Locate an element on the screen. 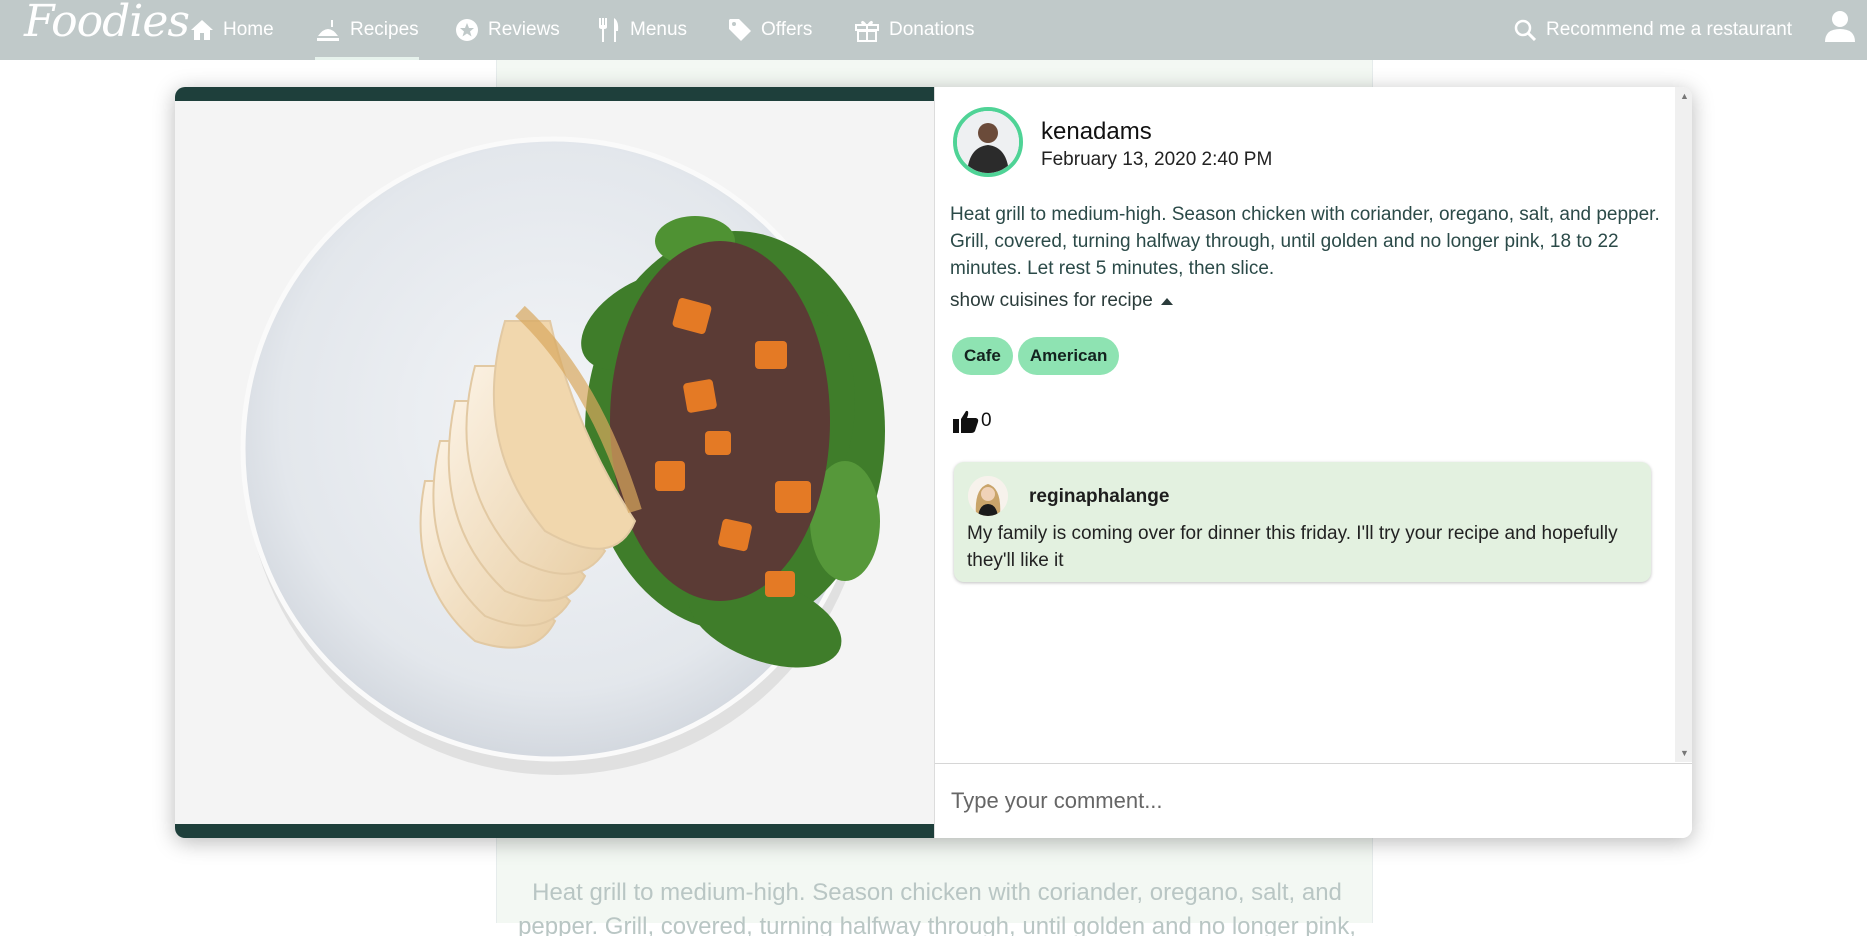  nav-item-menus: Menus is located at coordinates (642, 30).